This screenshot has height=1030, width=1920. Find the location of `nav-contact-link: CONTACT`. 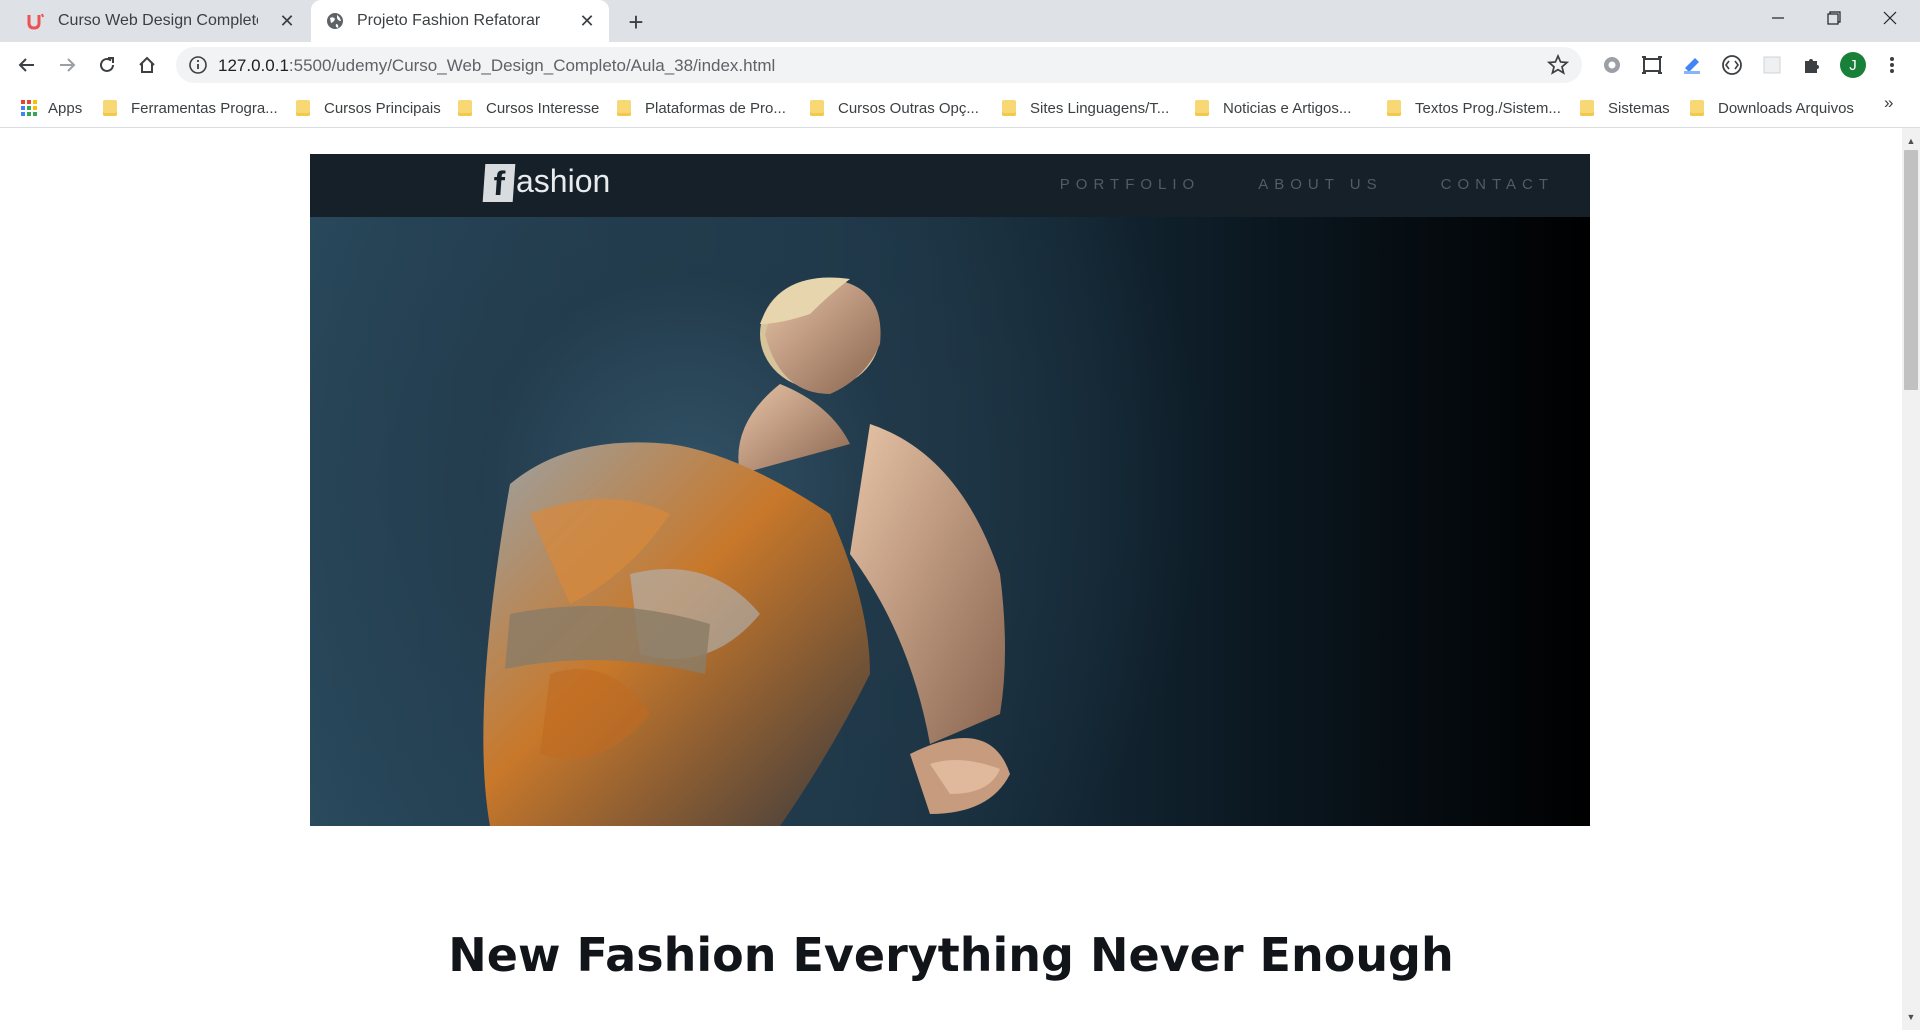

nav-contact-link: CONTACT is located at coordinates (1497, 184).